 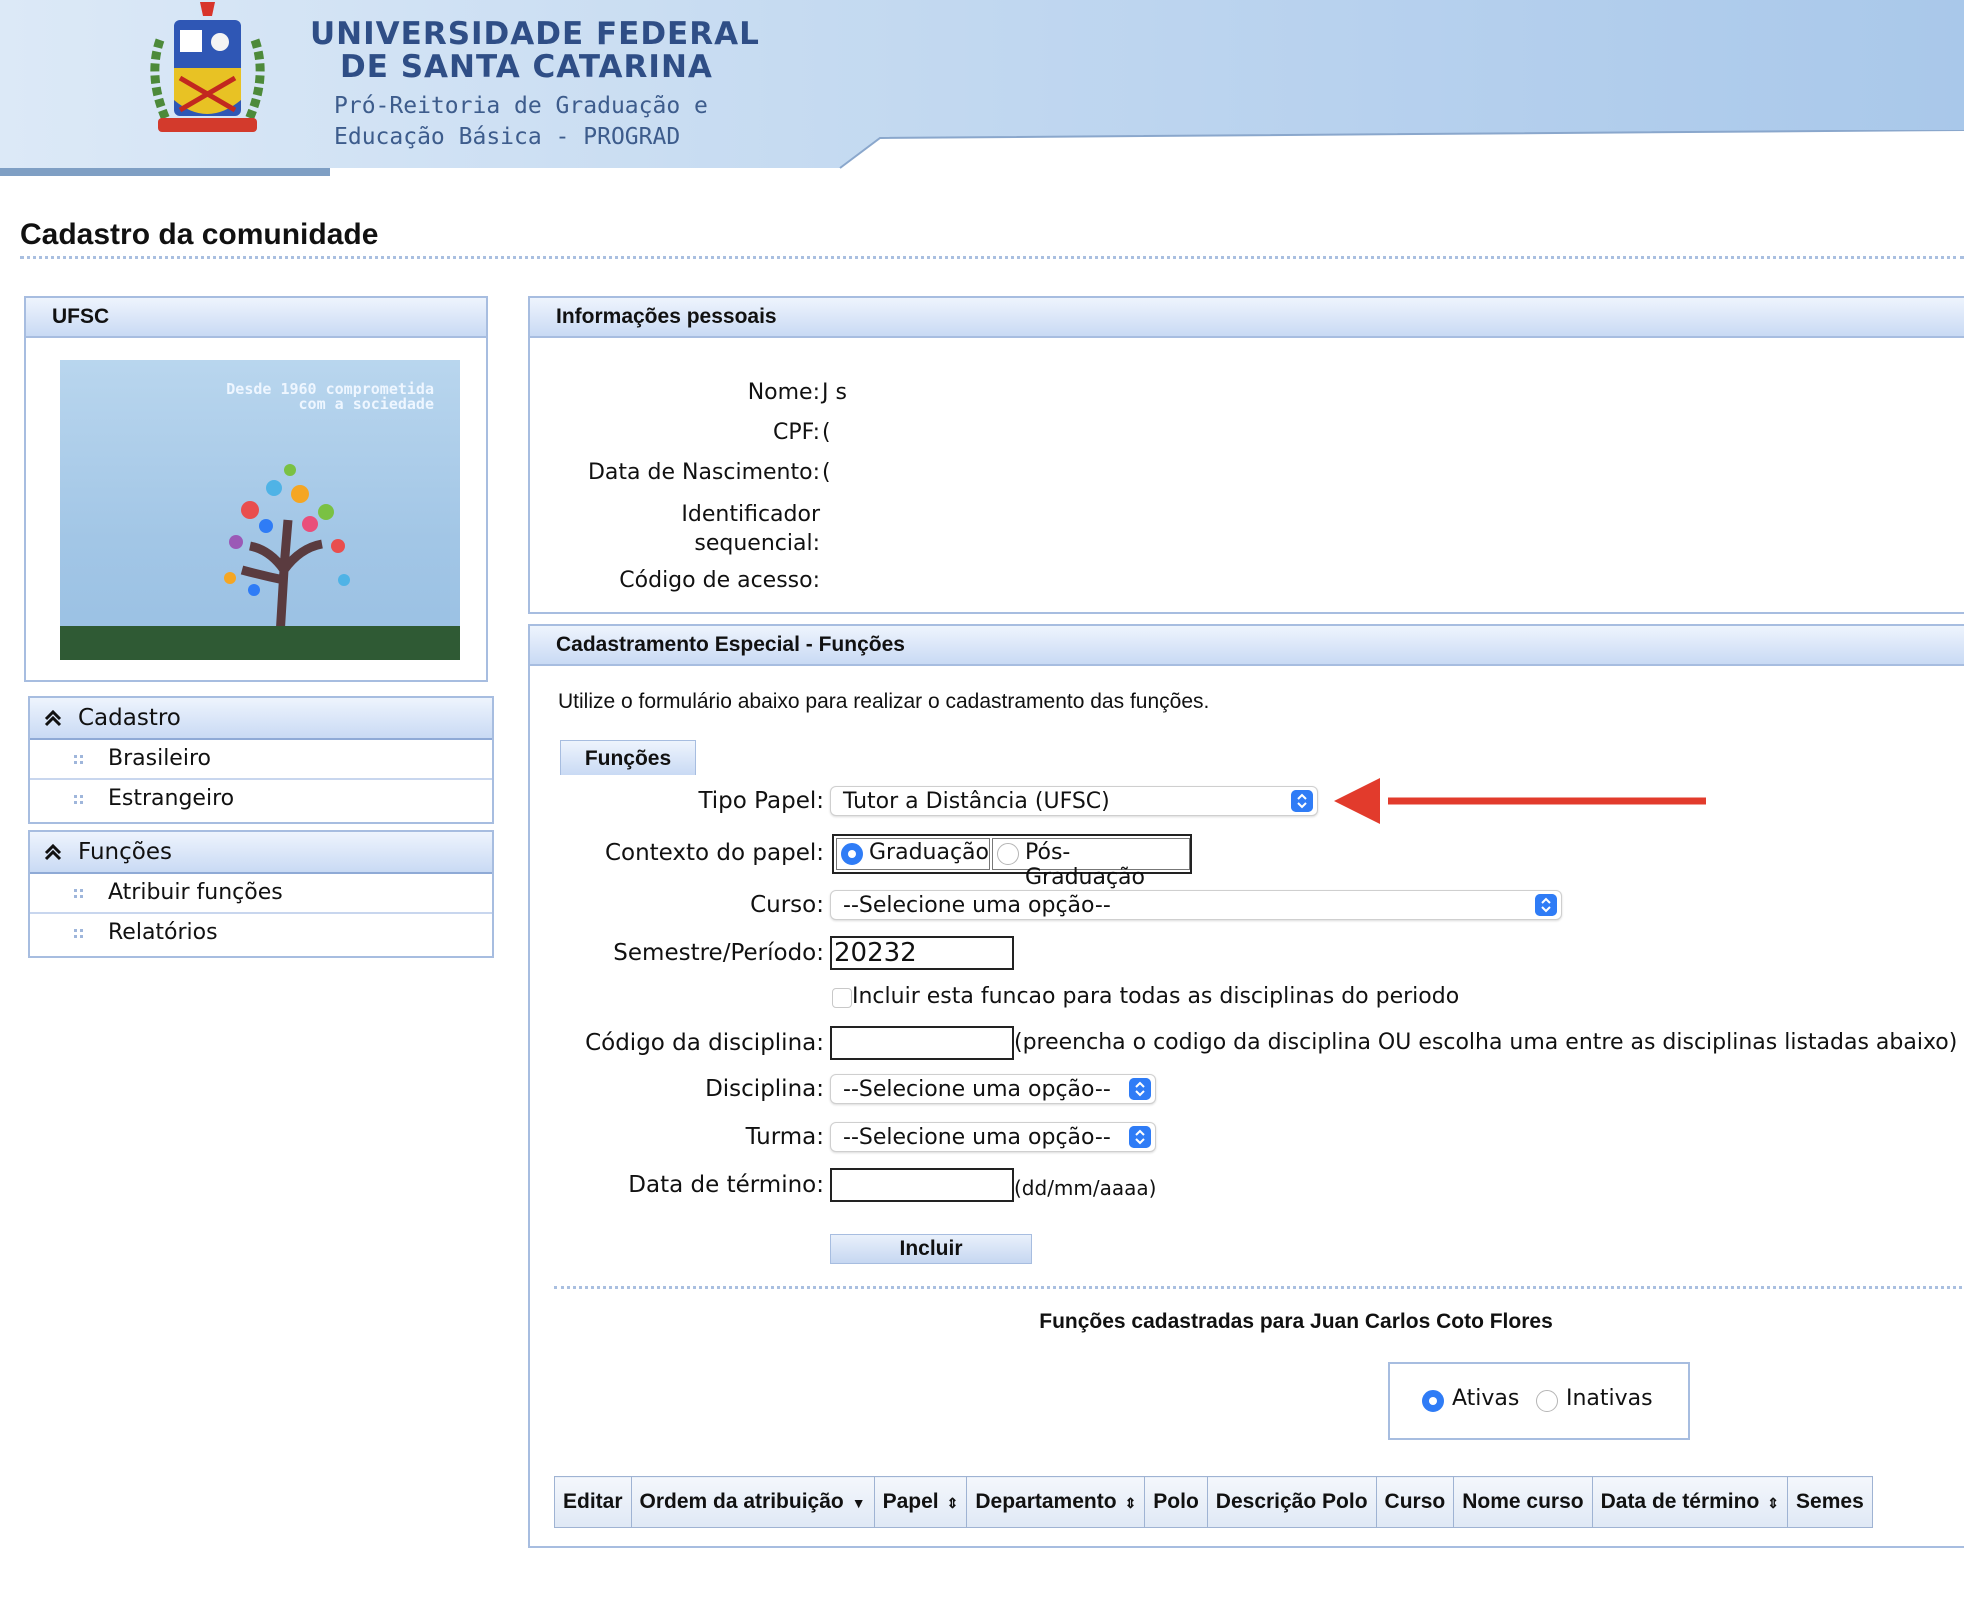 What do you see at coordinates (826, 472) in the screenshot?
I see `info-value-nascimento: (` at bounding box center [826, 472].